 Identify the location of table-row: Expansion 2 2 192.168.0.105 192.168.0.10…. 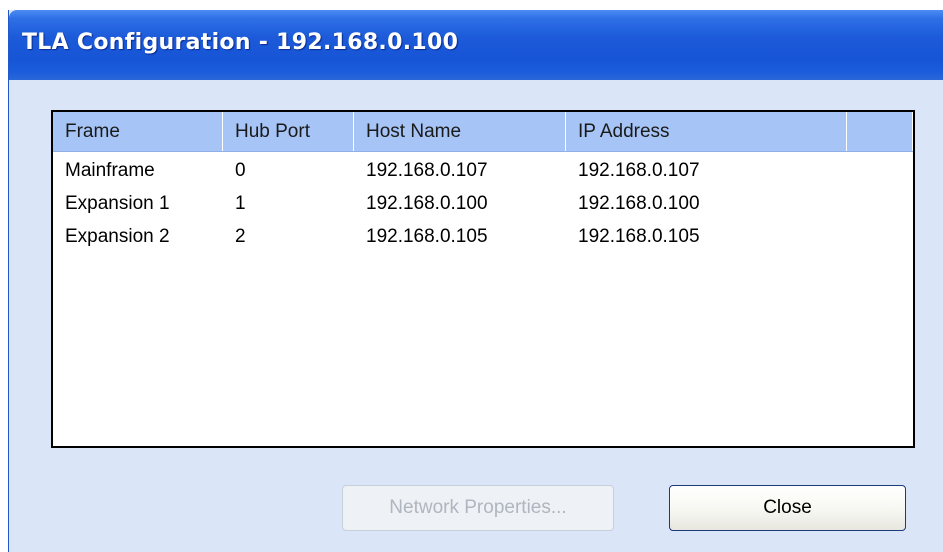
(483, 236).